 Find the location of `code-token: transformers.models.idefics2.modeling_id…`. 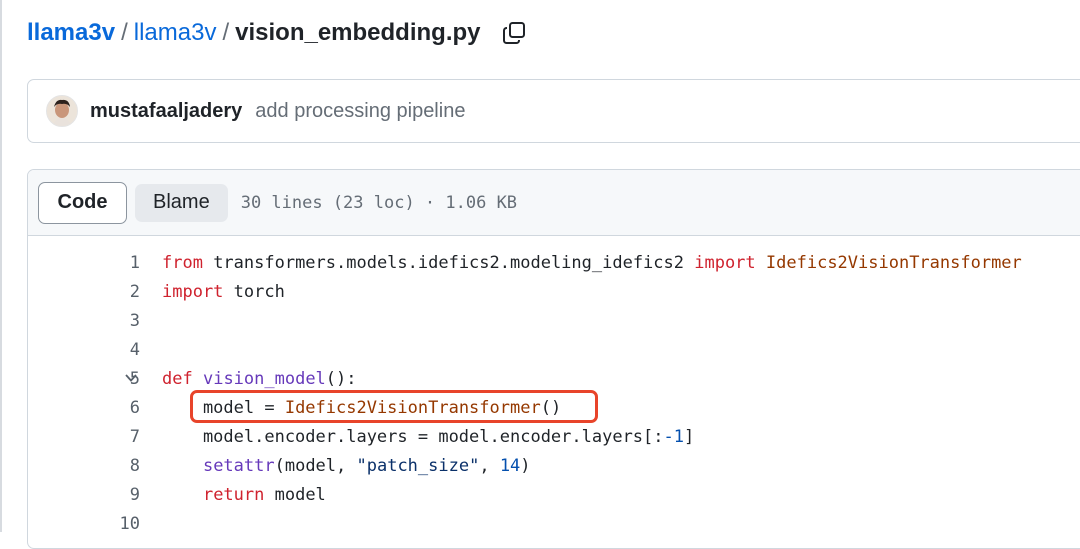

code-token: transformers.models.idefics2.modeling_id… is located at coordinates (448, 262).